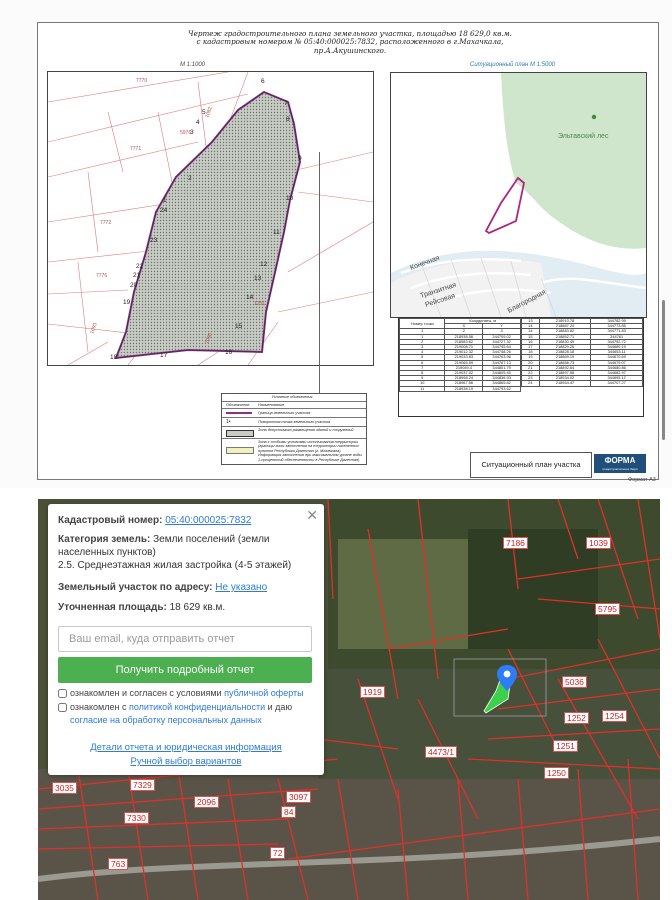  I want to click on map-plot-label: 1039, so click(598, 543).